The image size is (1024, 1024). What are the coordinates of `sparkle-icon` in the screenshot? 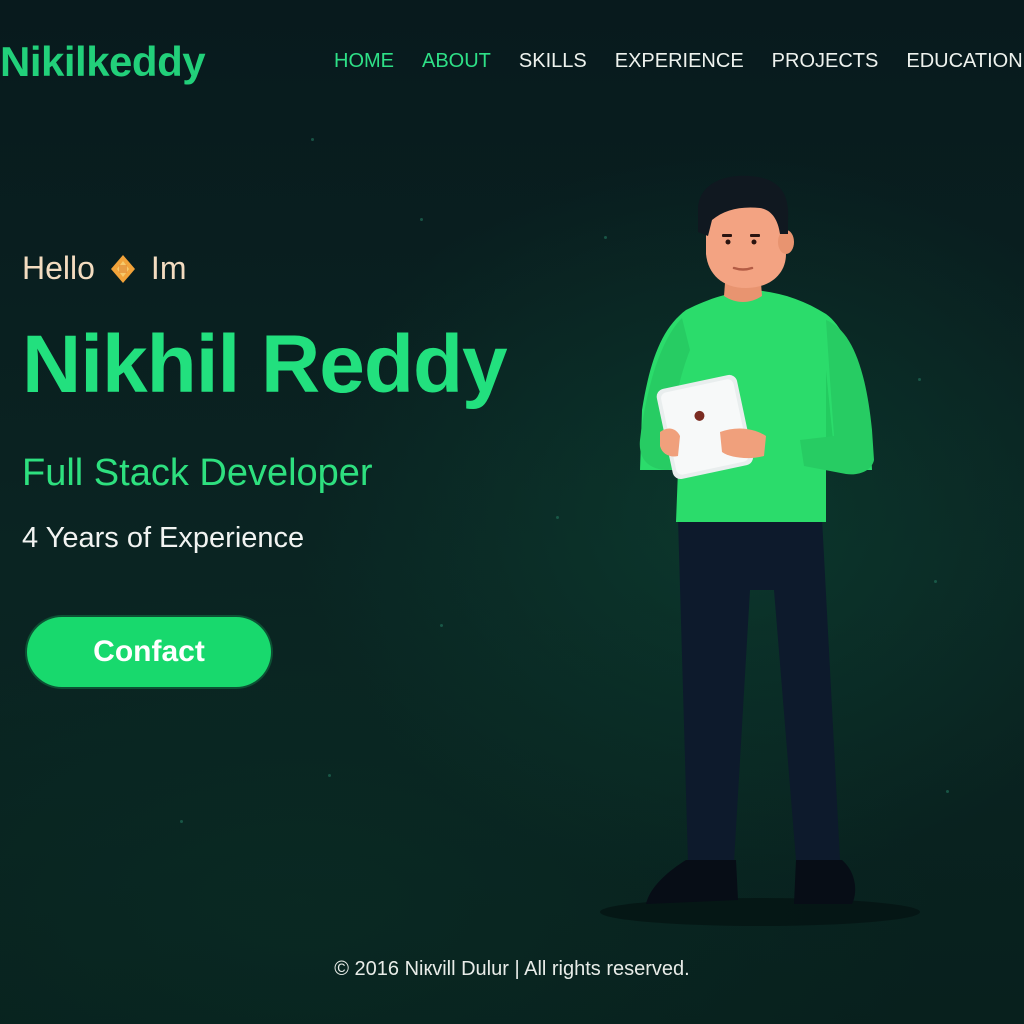 It's located at (122, 268).